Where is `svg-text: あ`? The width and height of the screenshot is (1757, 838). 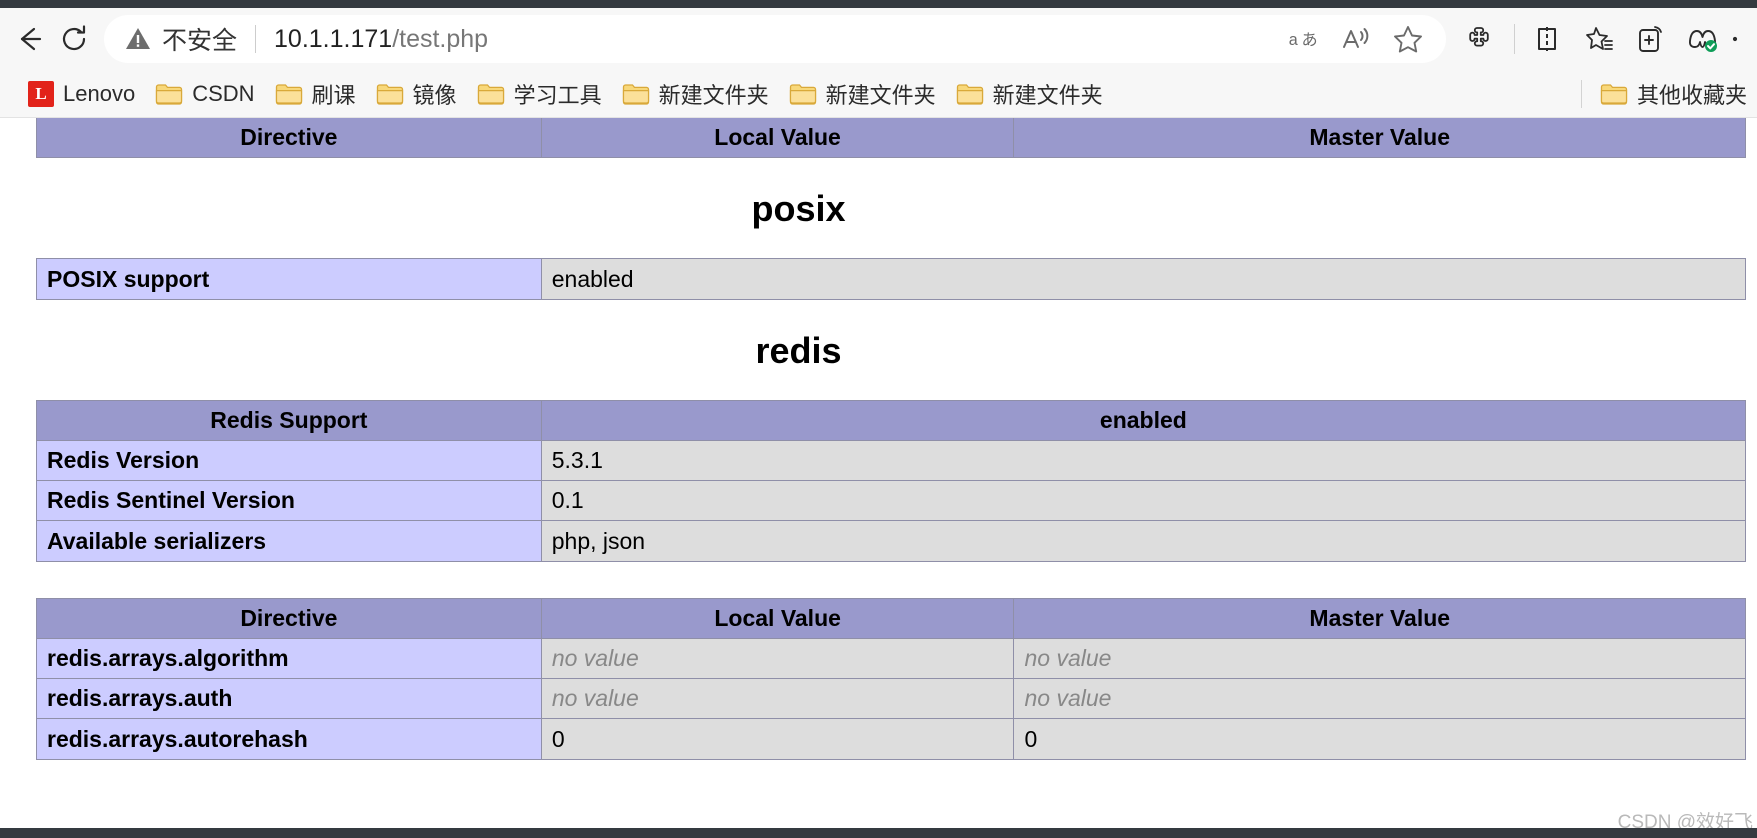
svg-text: あ is located at coordinates (1309, 39).